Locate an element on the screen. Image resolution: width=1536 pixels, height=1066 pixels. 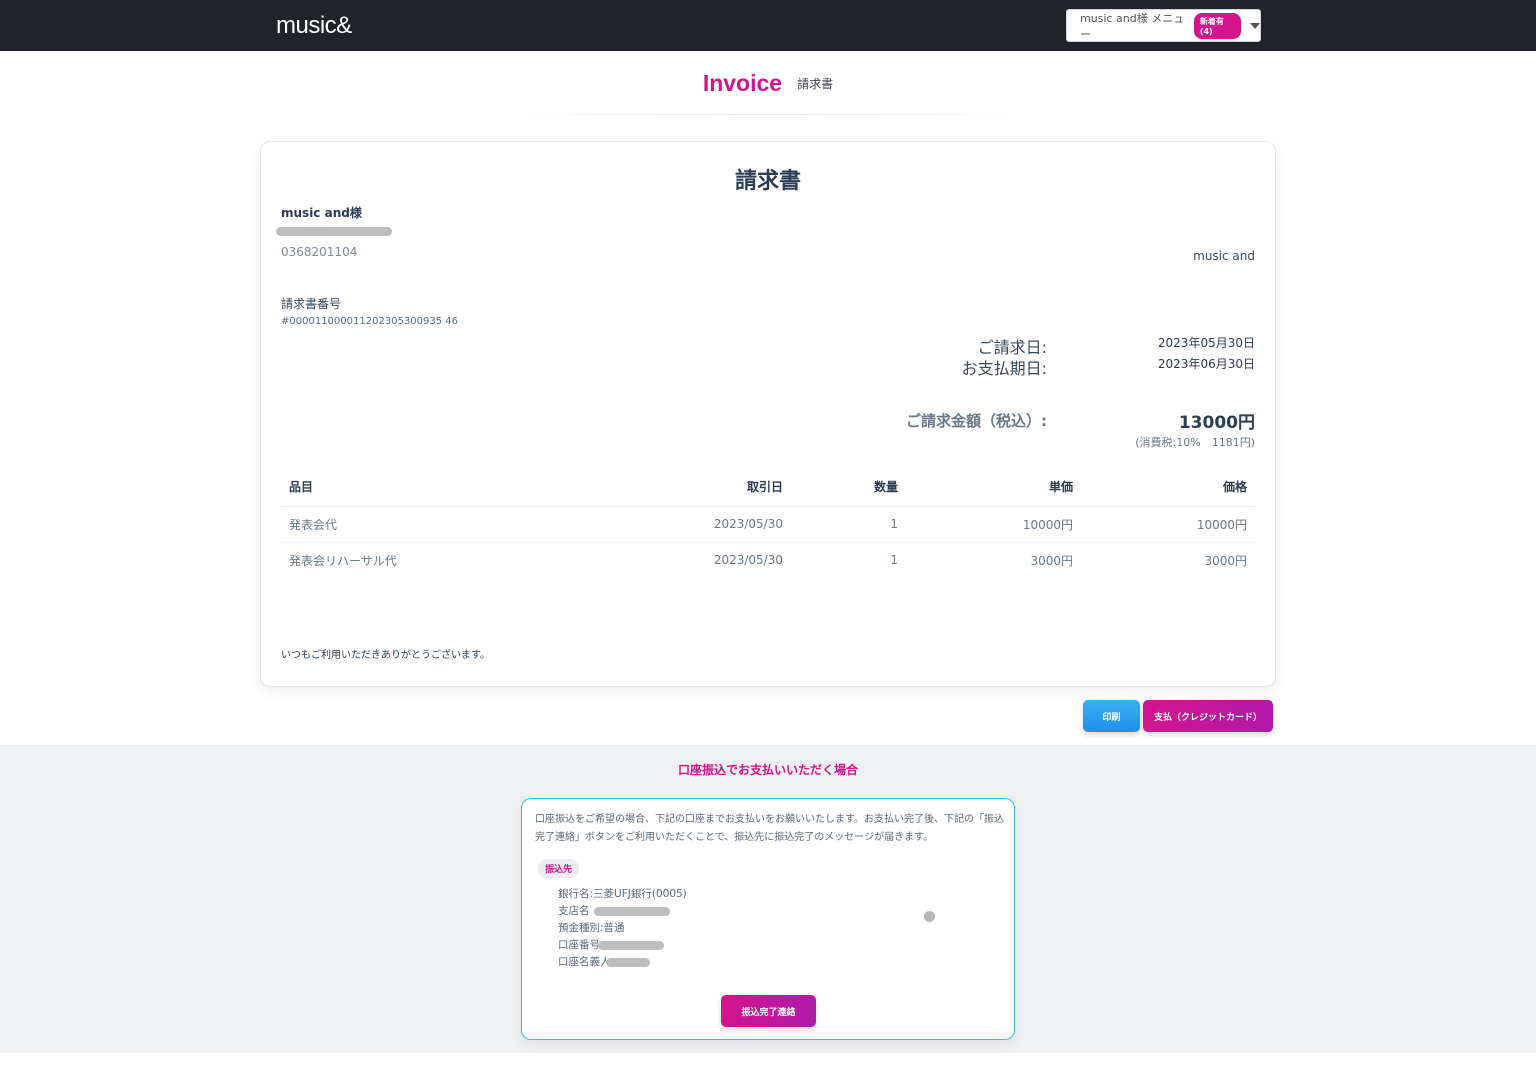
pay-credit-card-button: 支払（クレジットカード） is located at coordinates (1208, 716).